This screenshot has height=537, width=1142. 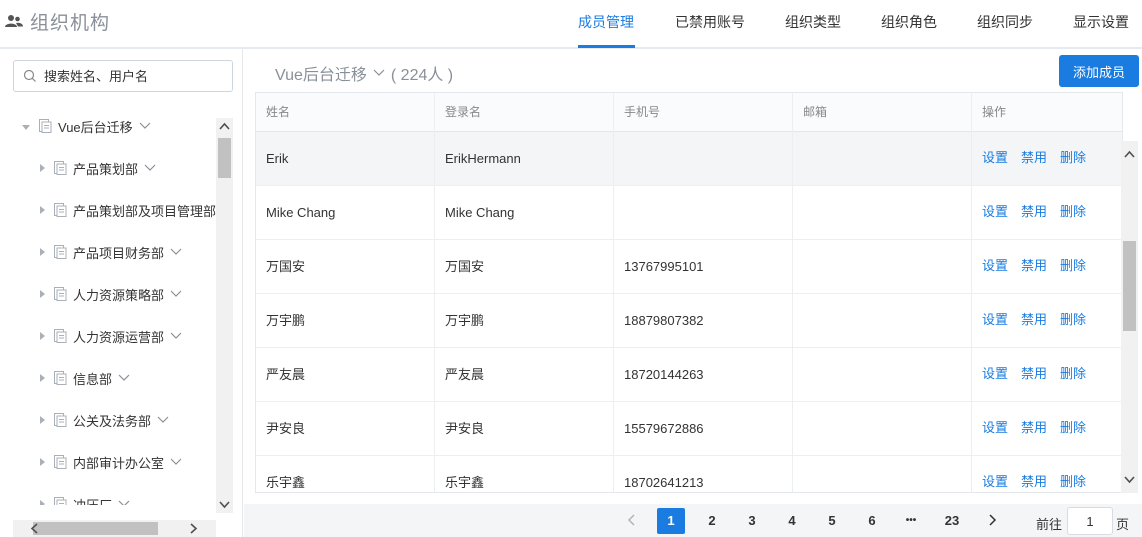 I want to click on add-member-button: 添加成员, so click(x=1099, y=71).